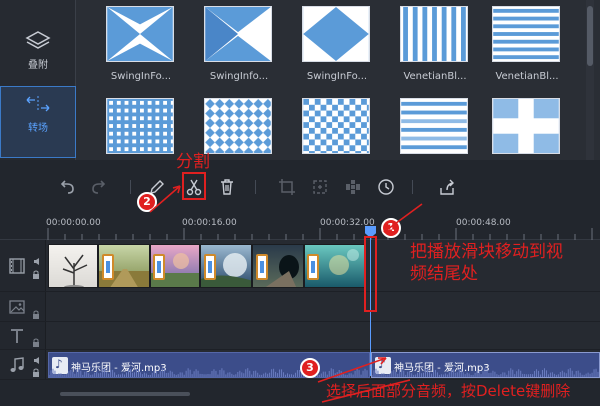  Describe the element at coordinates (17, 364) in the screenshot. I see `music-note-icon` at that location.